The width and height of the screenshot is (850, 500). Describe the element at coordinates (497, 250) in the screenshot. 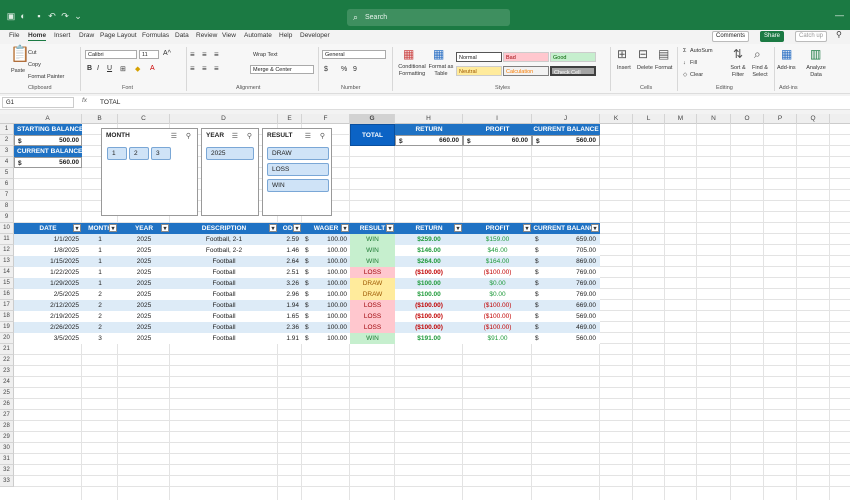

I see `table-cell-profit: $46.00` at that location.